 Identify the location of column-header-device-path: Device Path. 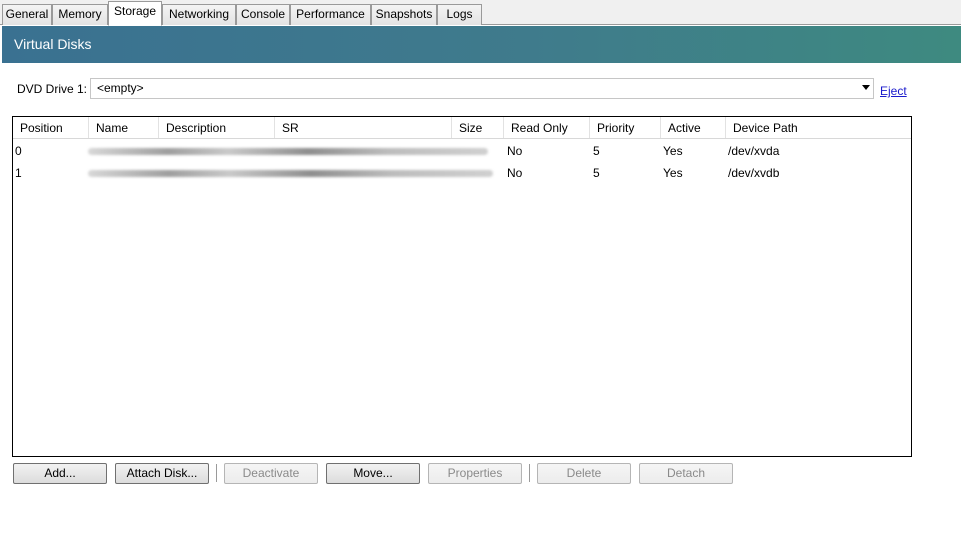
(818, 127).